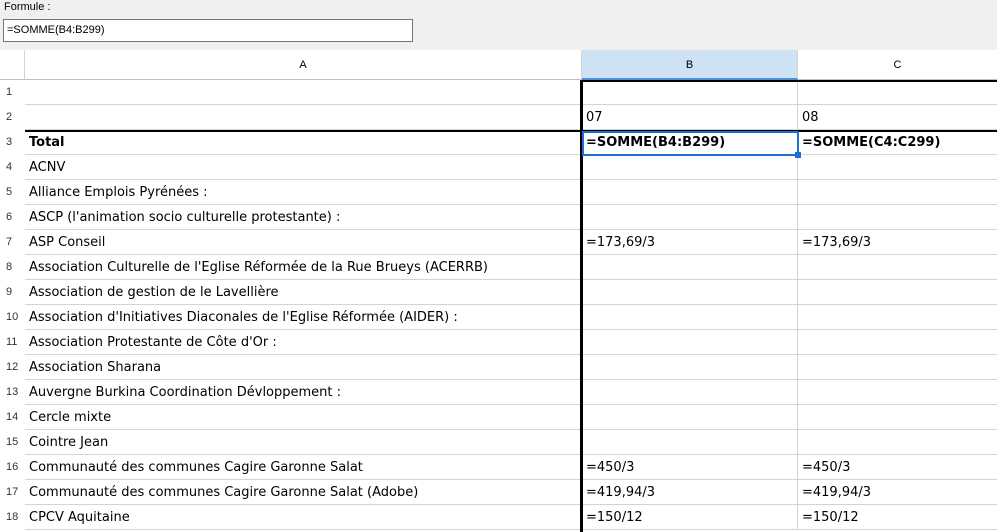 Image resolution: width=997 pixels, height=532 pixels. What do you see at coordinates (12, 292) in the screenshot?
I see `row-header: 9` at bounding box center [12, 292].